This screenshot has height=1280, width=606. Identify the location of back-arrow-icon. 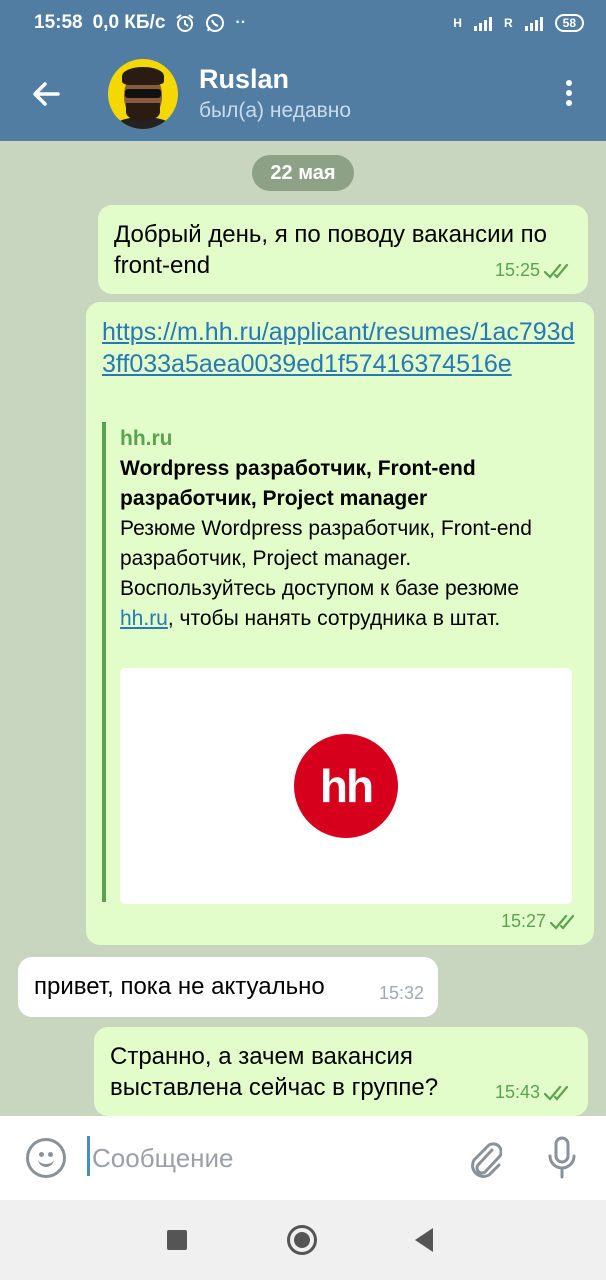
(46, 93).